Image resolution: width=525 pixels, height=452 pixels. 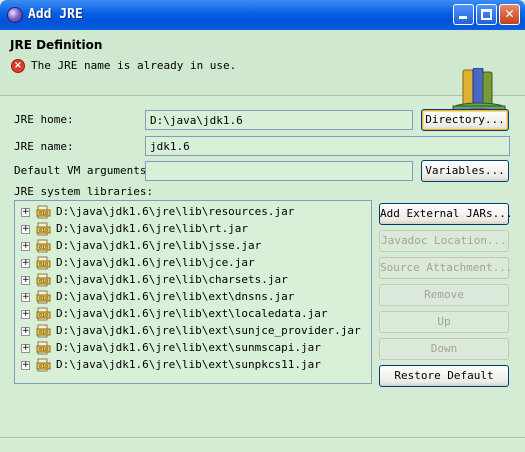 I want to click on library-path: D:\java\jdk1.6\jre\lib\ext\dnsns.jar, so click(x=175, y=296).